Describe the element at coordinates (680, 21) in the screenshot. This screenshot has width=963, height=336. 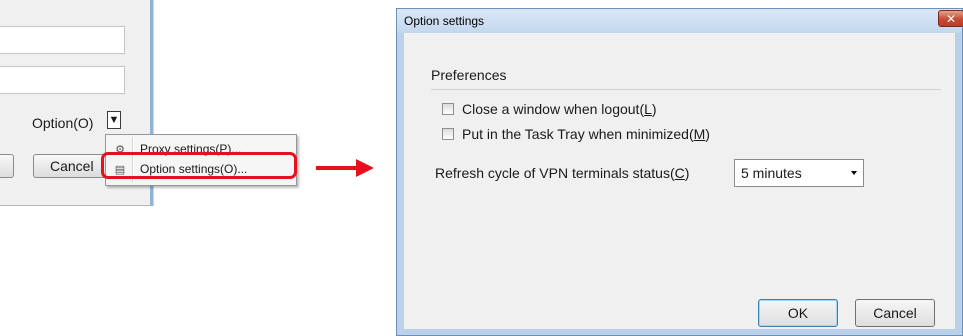
I see `titlebar: Option settings ✕` at that location.